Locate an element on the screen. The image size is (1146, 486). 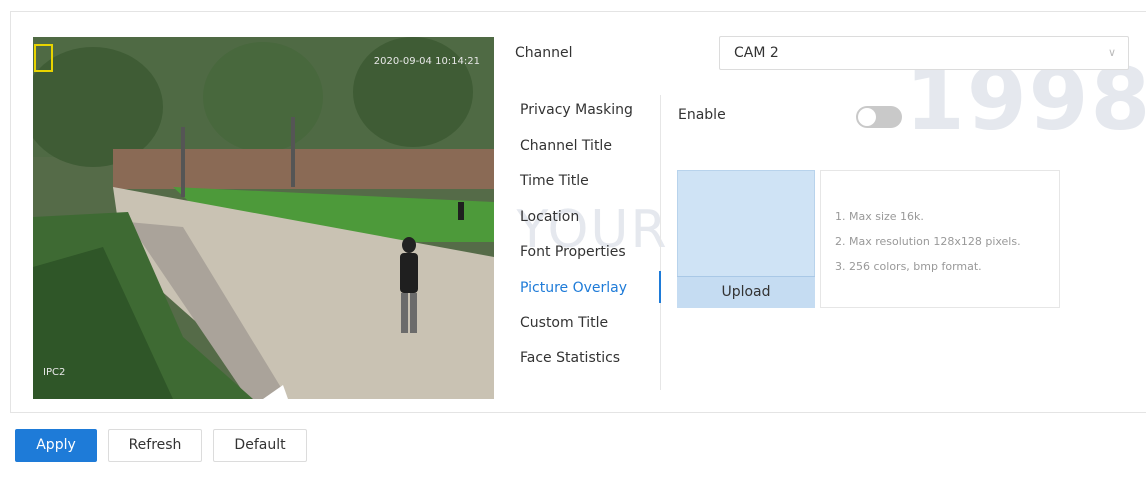
osd-timestamp: 2020-09-04 10:14:21 is located at coordinates (426, 61).